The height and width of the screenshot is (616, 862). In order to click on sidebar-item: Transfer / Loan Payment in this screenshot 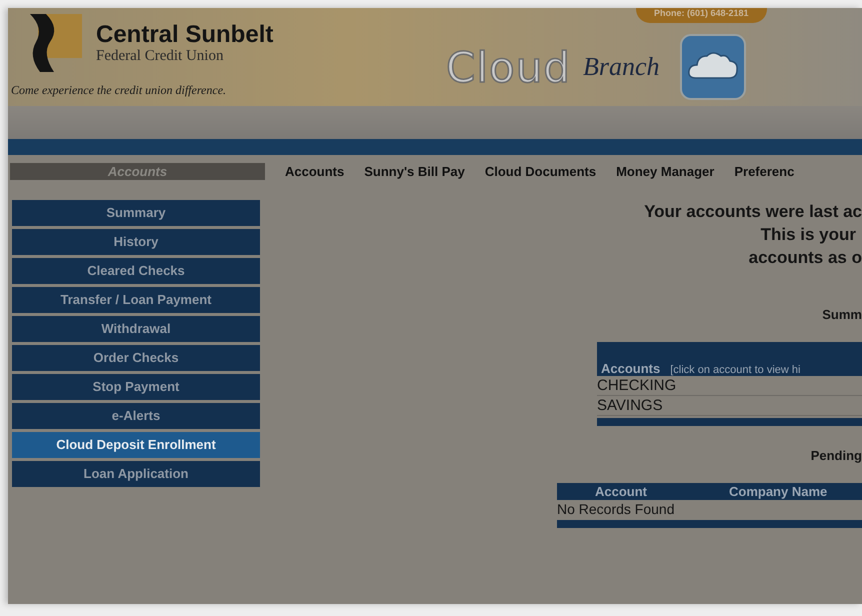, I will do `click(136, 300)`.